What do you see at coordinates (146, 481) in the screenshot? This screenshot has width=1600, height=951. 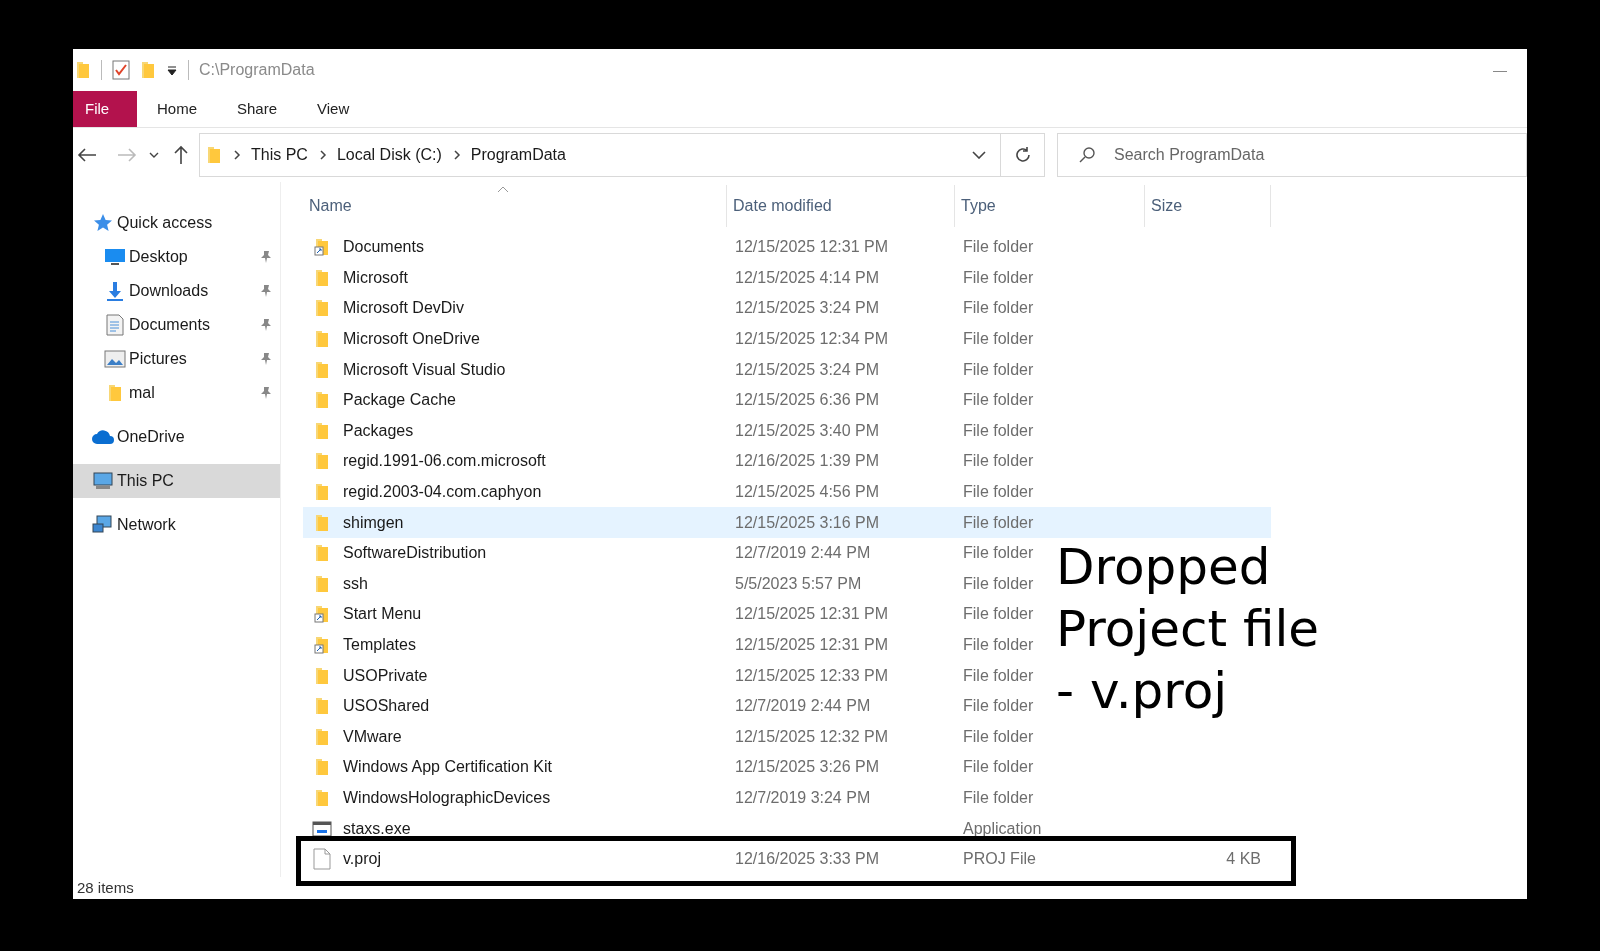 I see `sidebar-label: This PC` at bounding box center [146, 481].